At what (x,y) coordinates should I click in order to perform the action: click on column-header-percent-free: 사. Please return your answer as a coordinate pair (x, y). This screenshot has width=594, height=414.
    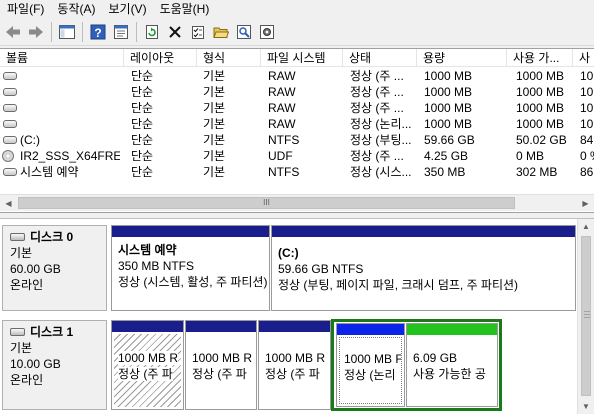
    Looking at the image, I should click on (583, 58).